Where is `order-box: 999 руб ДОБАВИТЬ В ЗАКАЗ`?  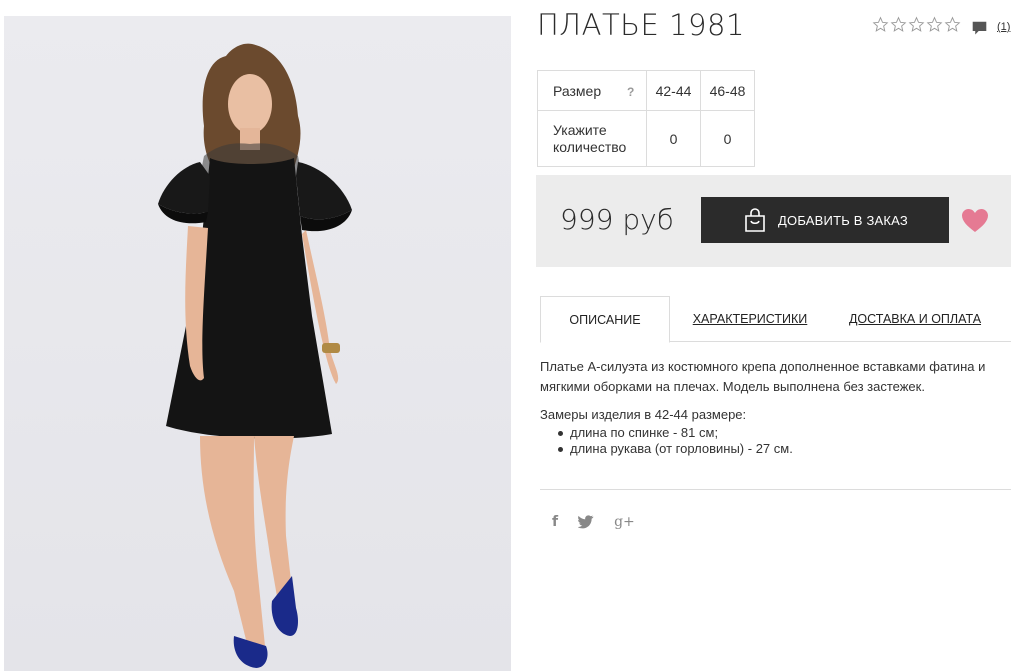
order-box: 999 руб ДОБАВИТЬ В ЗАКАЗ is located at coordinates (773, 221).